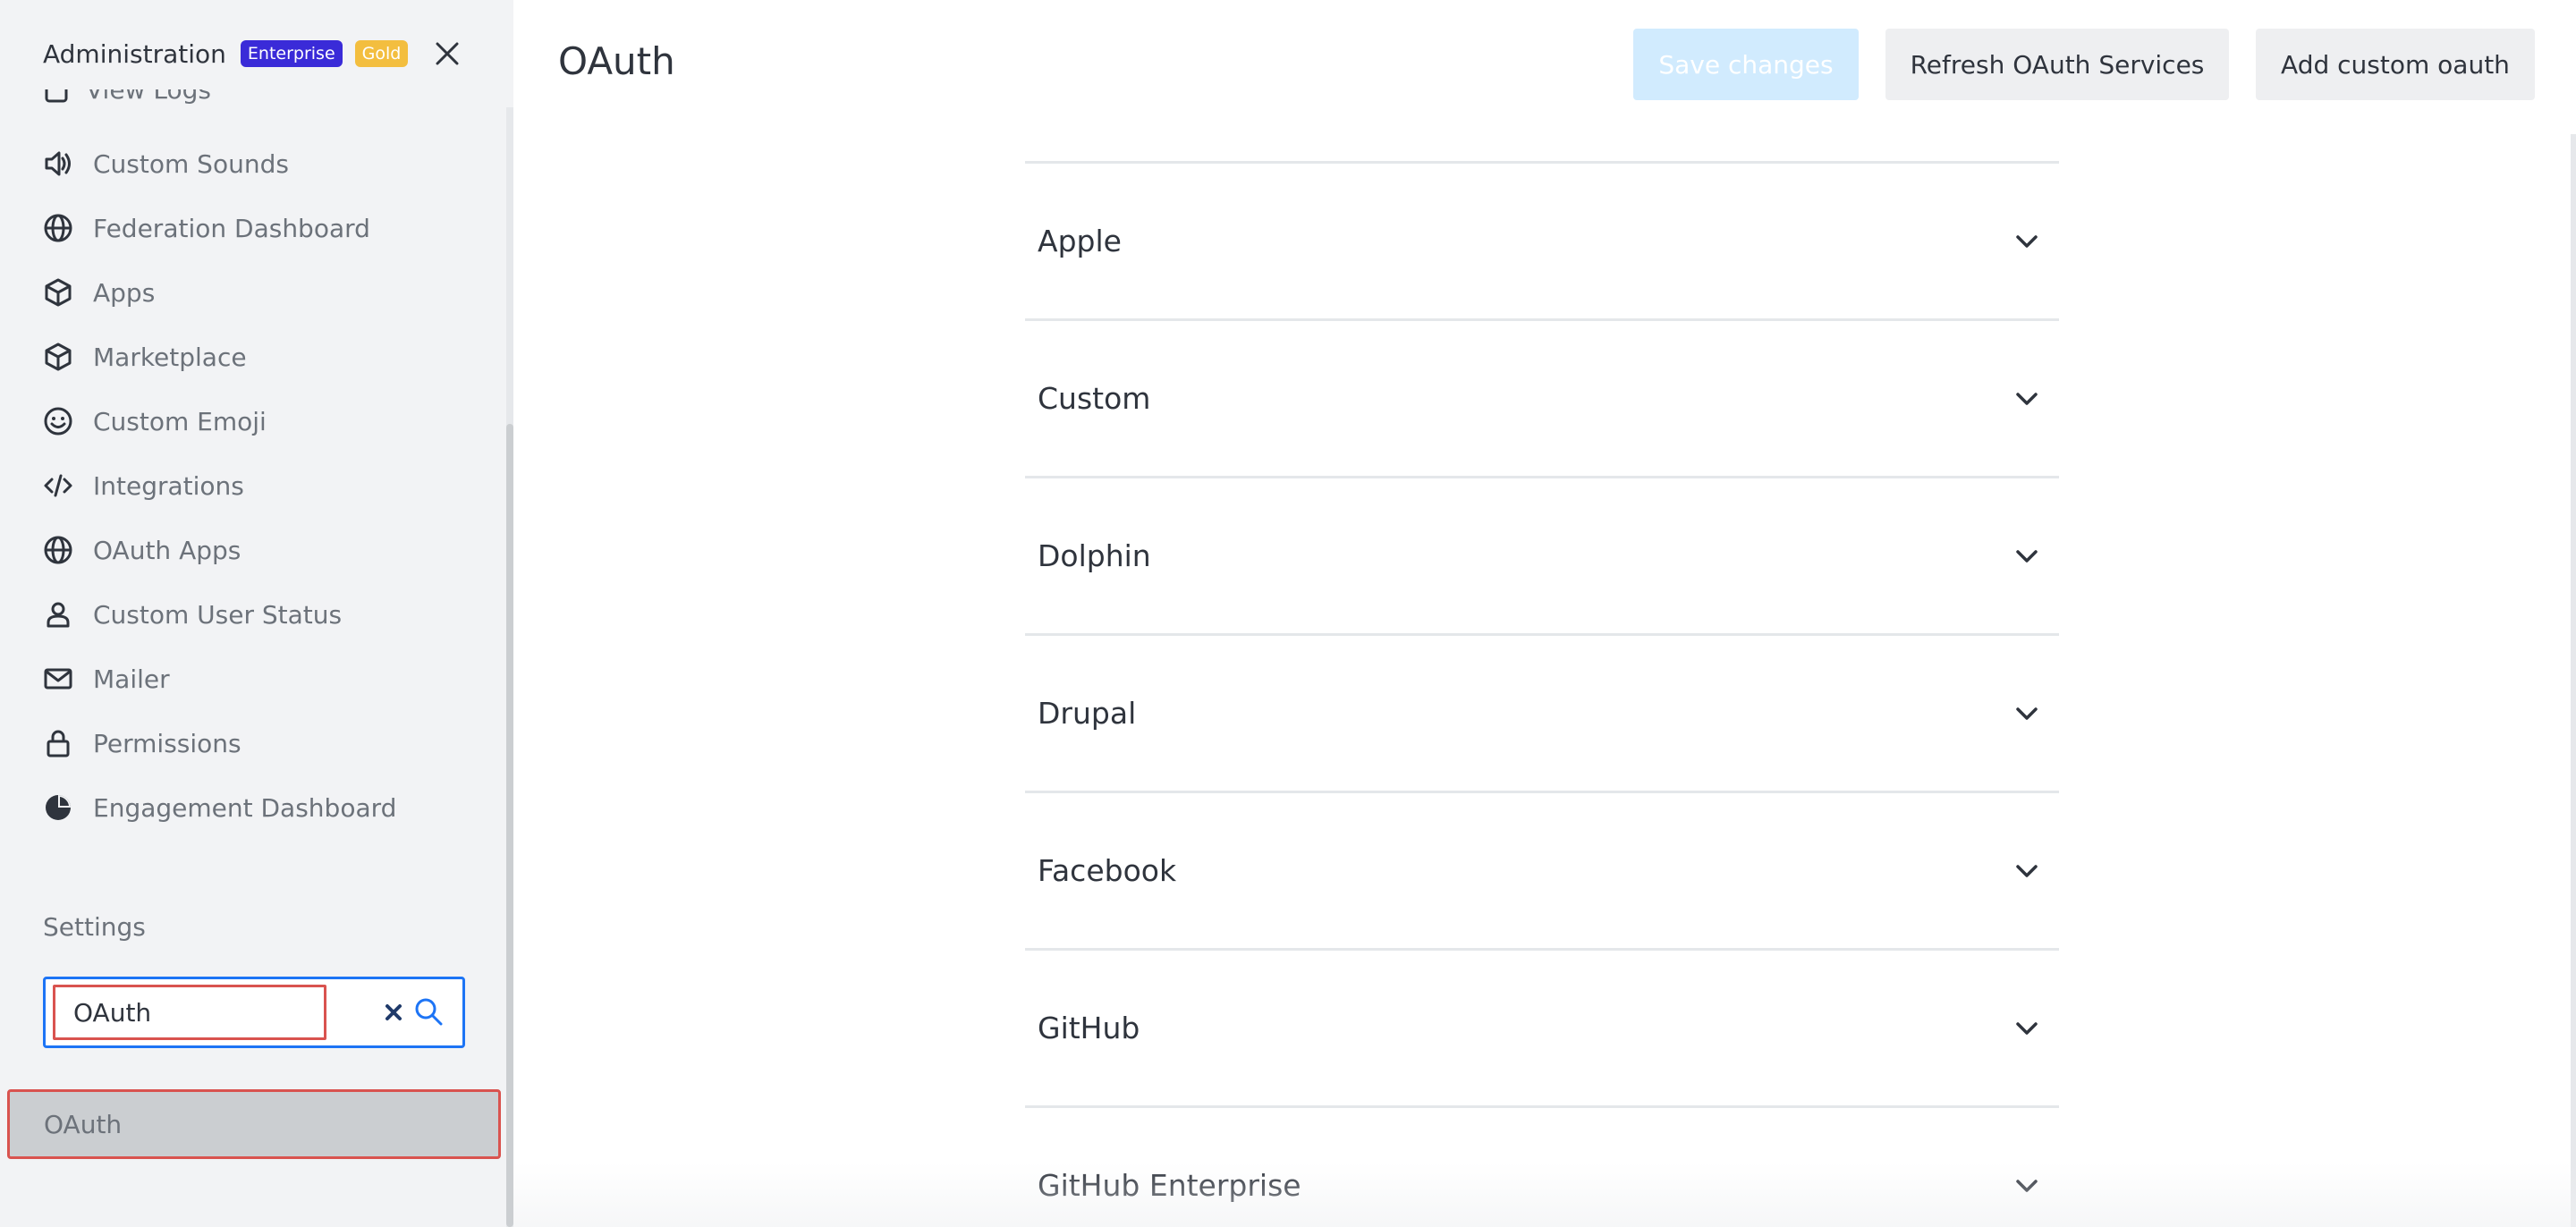 This screenshot has height=1227, width=2576. What do you see at coordinates (180, 421) in the screenshot?
I see `sidebar-item-label: Custom Emoji` at bounding box center [180, 421].